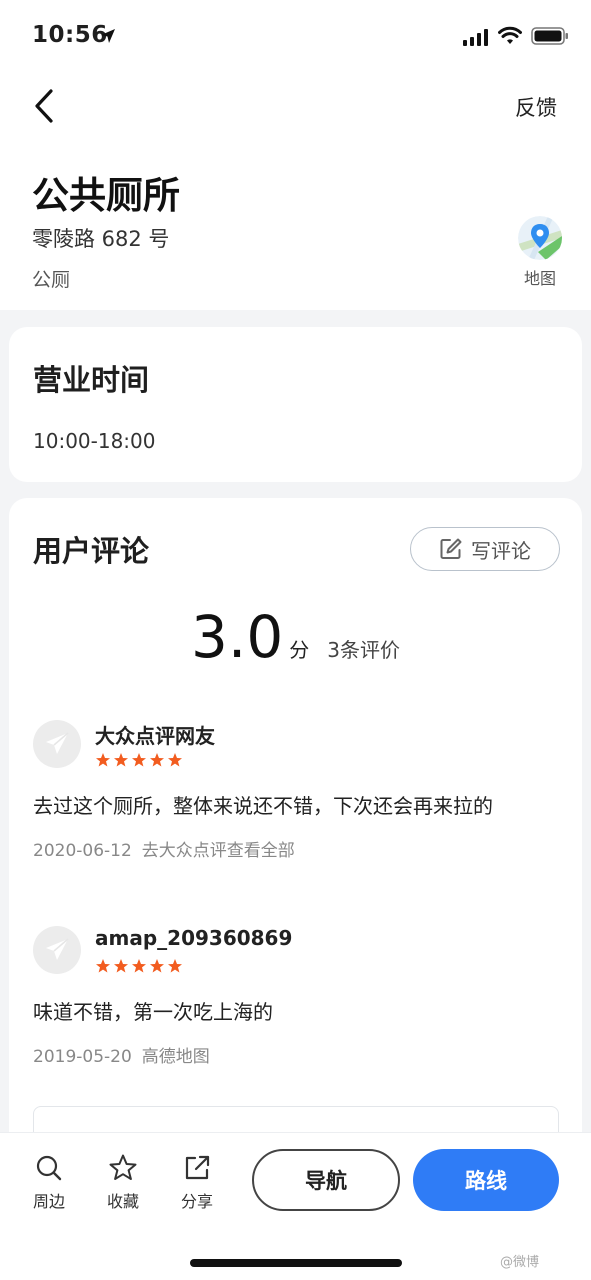  I want to click on place-category: 公厕, so click(51, 280).